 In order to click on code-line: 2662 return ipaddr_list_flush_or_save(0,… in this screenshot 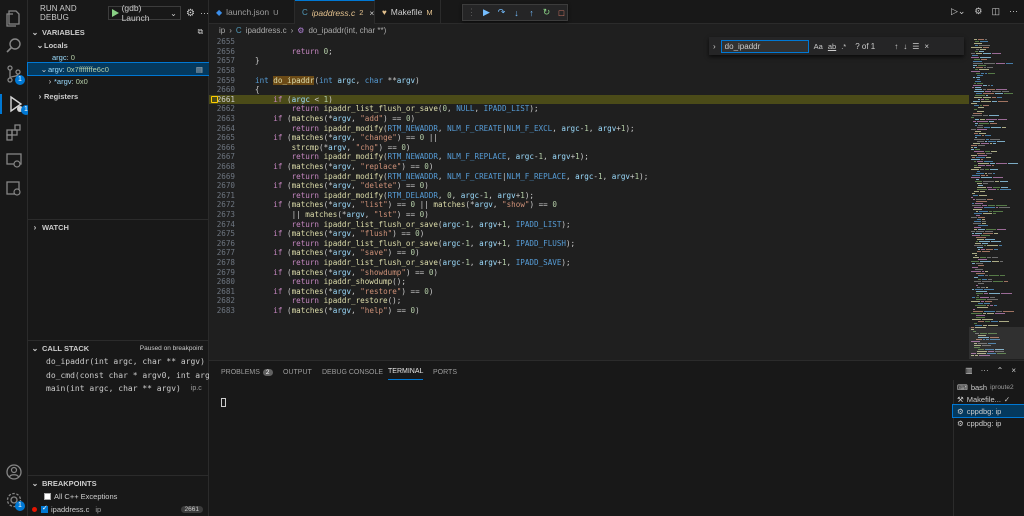, I will do `click(589, 109)`.